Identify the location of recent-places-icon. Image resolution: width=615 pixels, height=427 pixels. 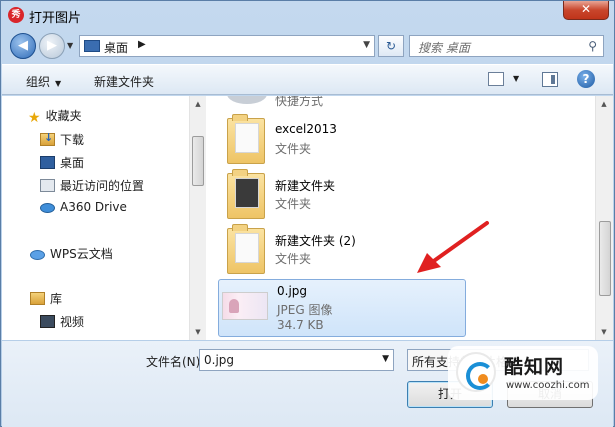
(47, 185).